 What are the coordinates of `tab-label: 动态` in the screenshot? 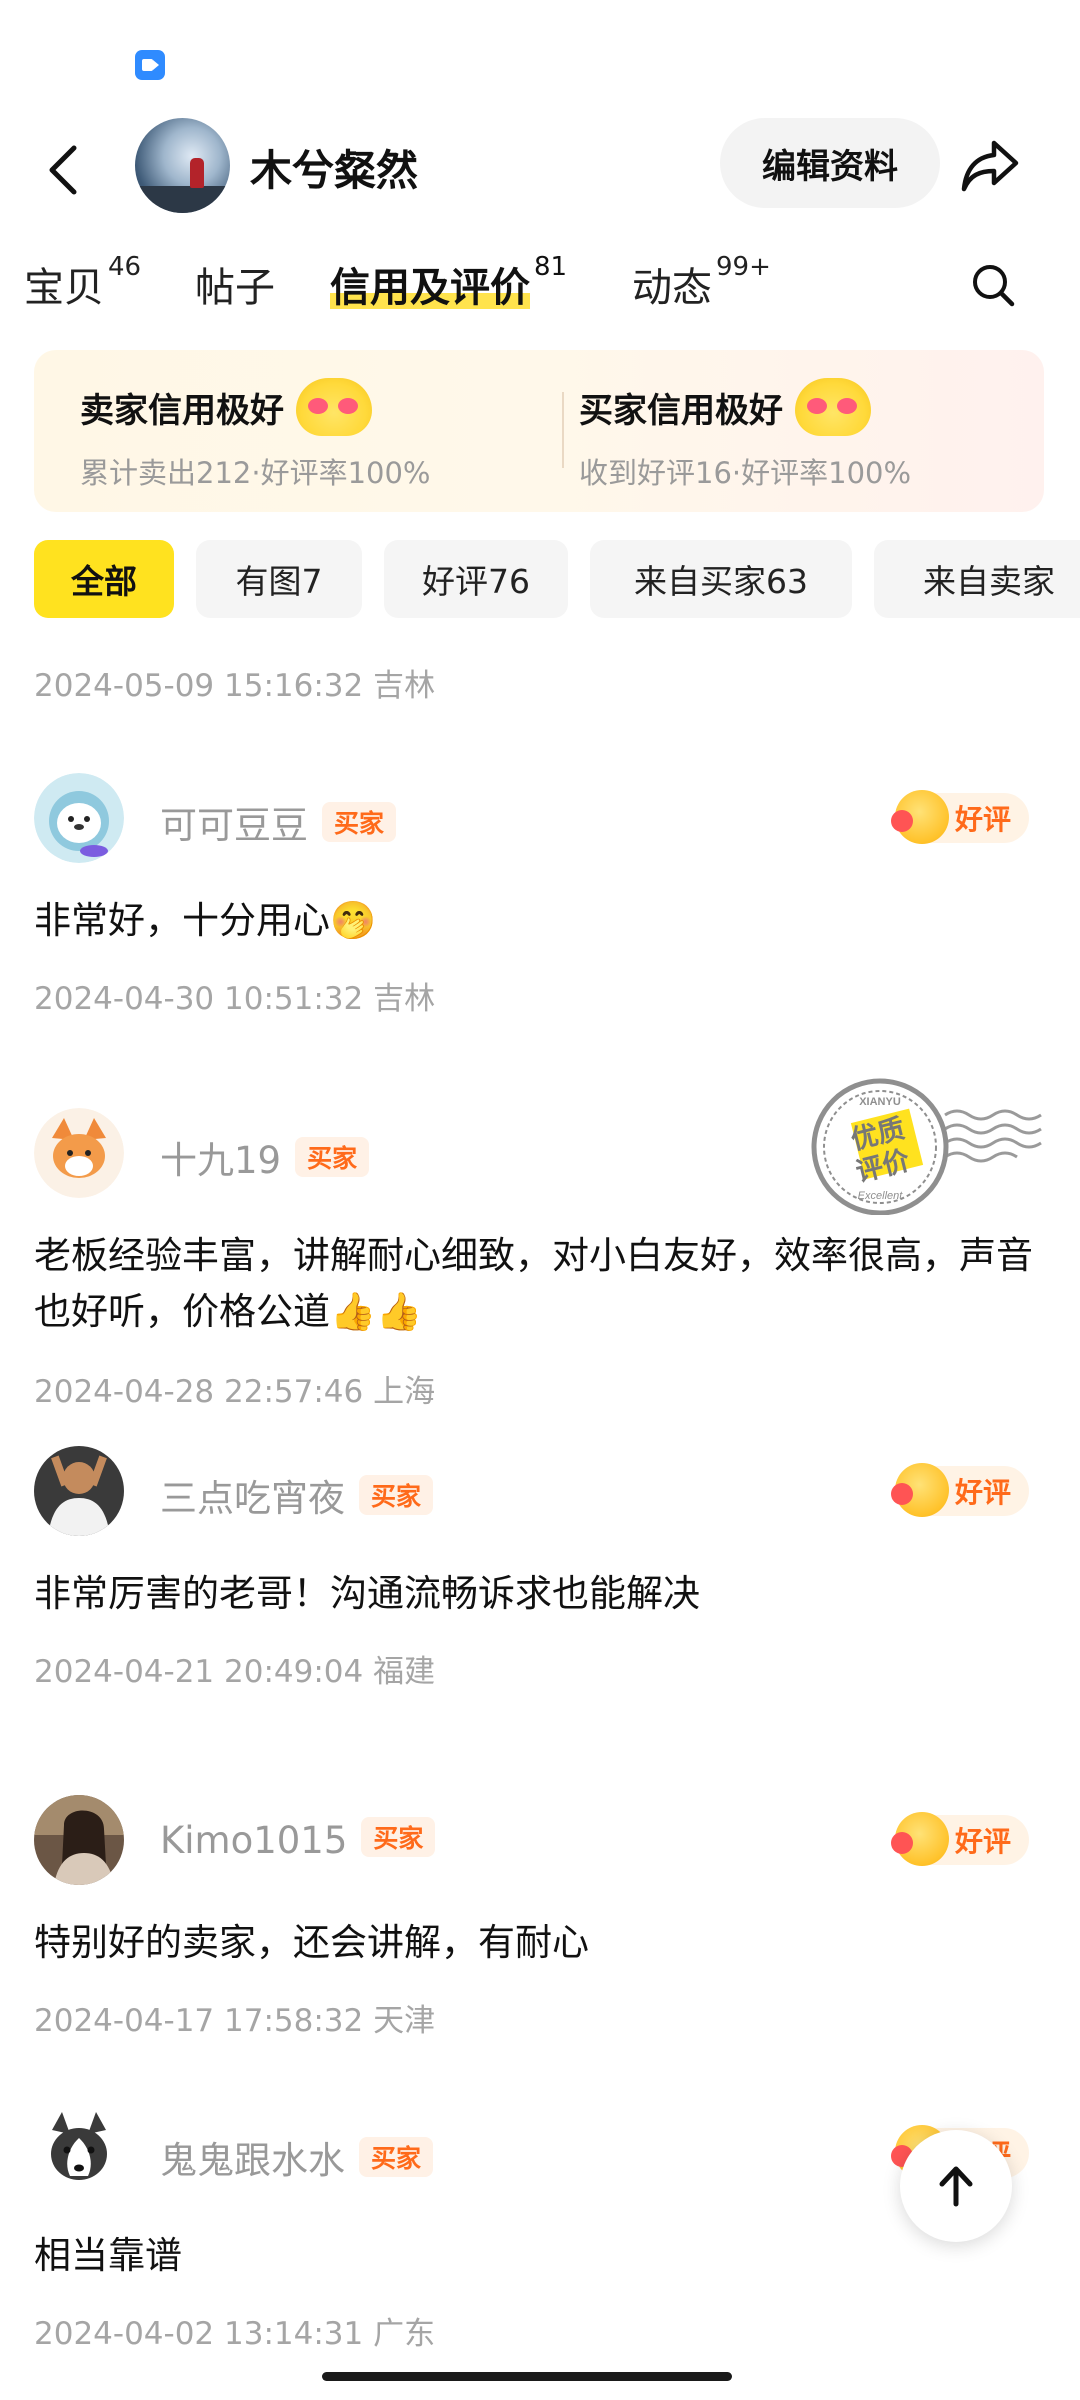 It's located at (672, 288).